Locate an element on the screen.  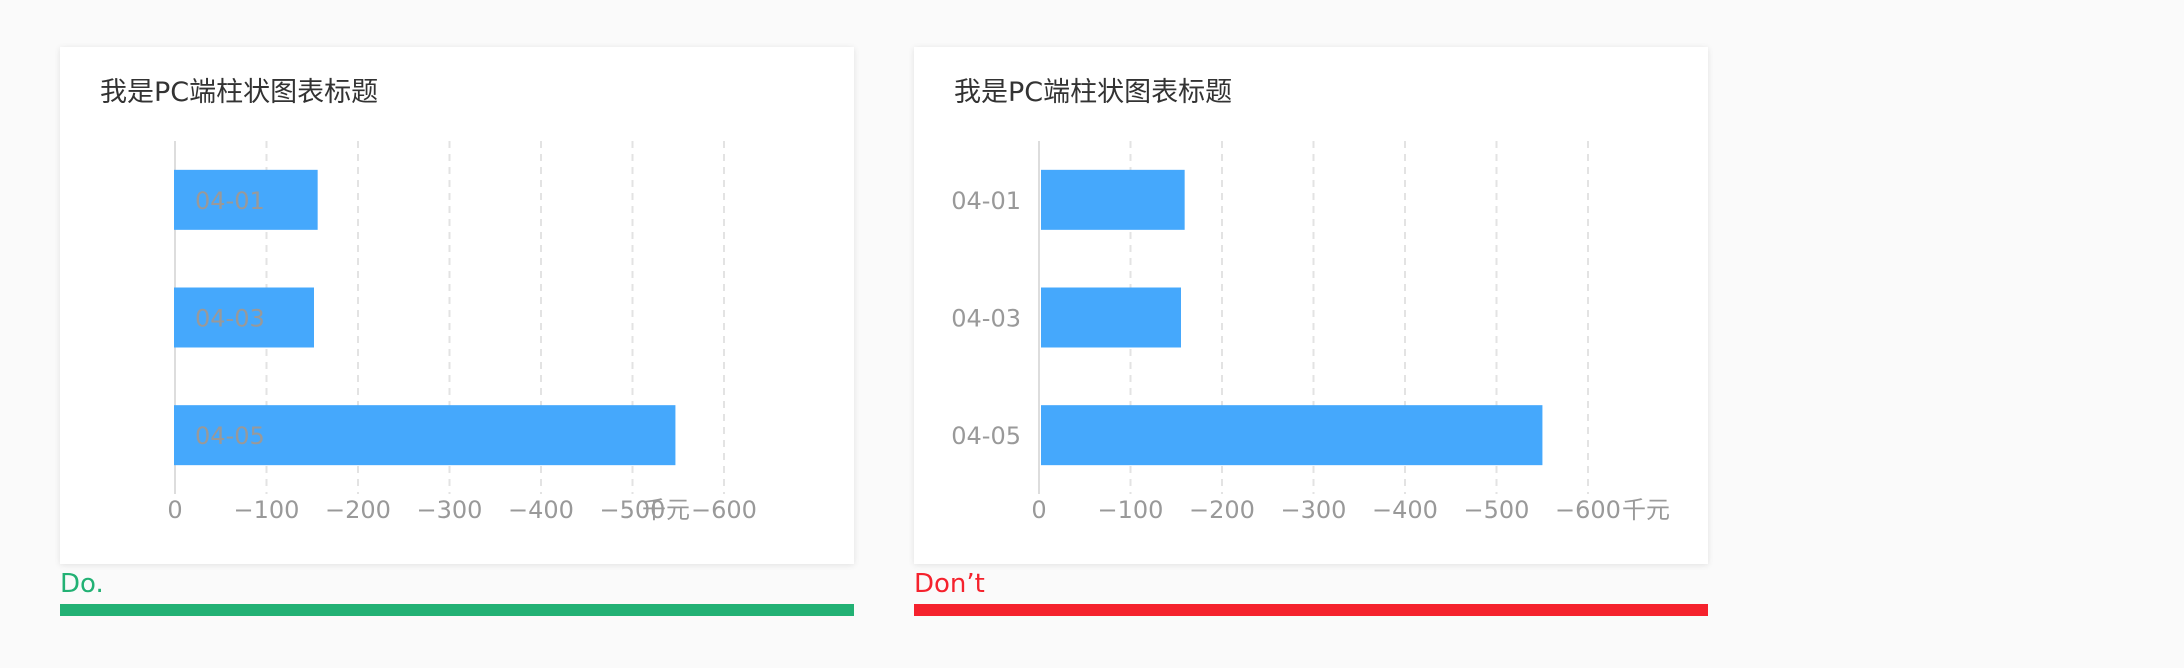
dont-indicator-bar is located at coordinates (1311, 610).